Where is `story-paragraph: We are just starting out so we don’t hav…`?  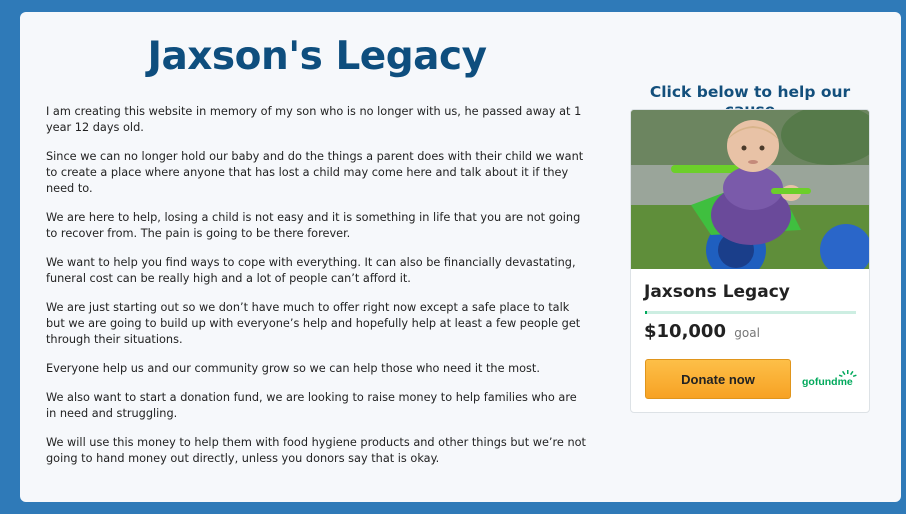 story-paragraph: We are just starting out so we don’t hav… is located at coordinates (313, 323).